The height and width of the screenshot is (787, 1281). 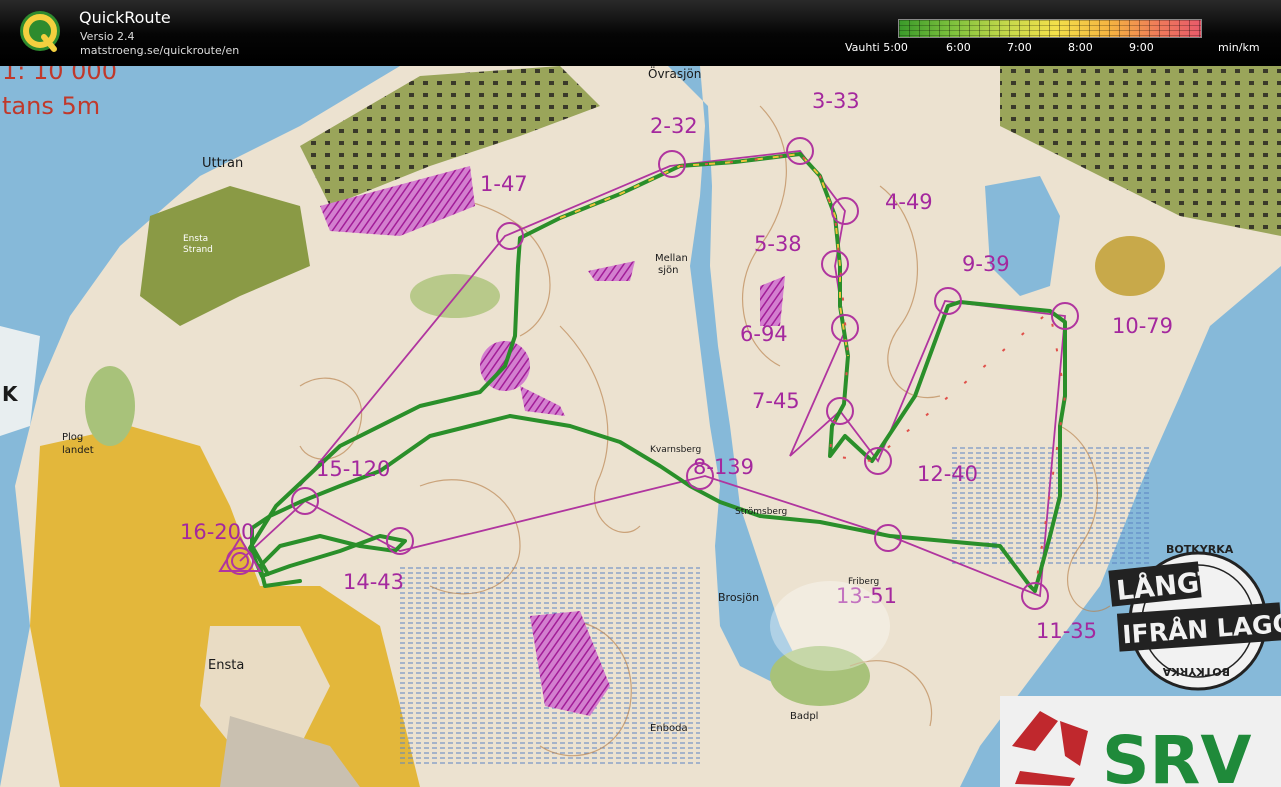 I want to click on control-label-16: 16-200, so click(x=217, y=532).